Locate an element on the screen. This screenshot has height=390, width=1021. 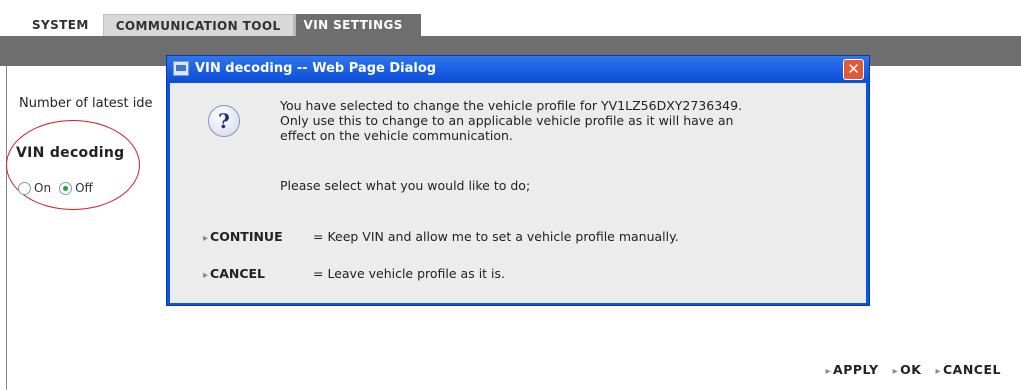
continue-button: ▸ CONTINUE is located at coordinates (243, 236).